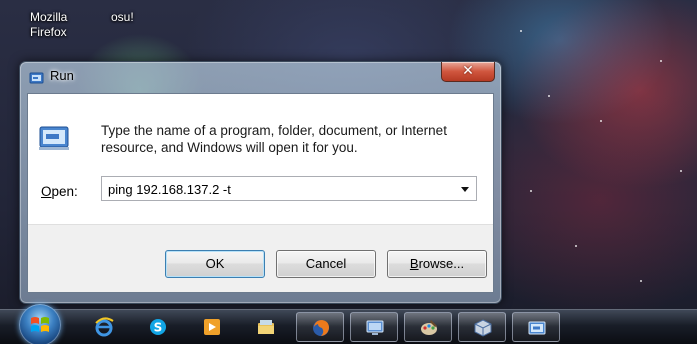 This screenshot has height=344, width=697. I want to click on virtualbox-icon, so click(483, 328).